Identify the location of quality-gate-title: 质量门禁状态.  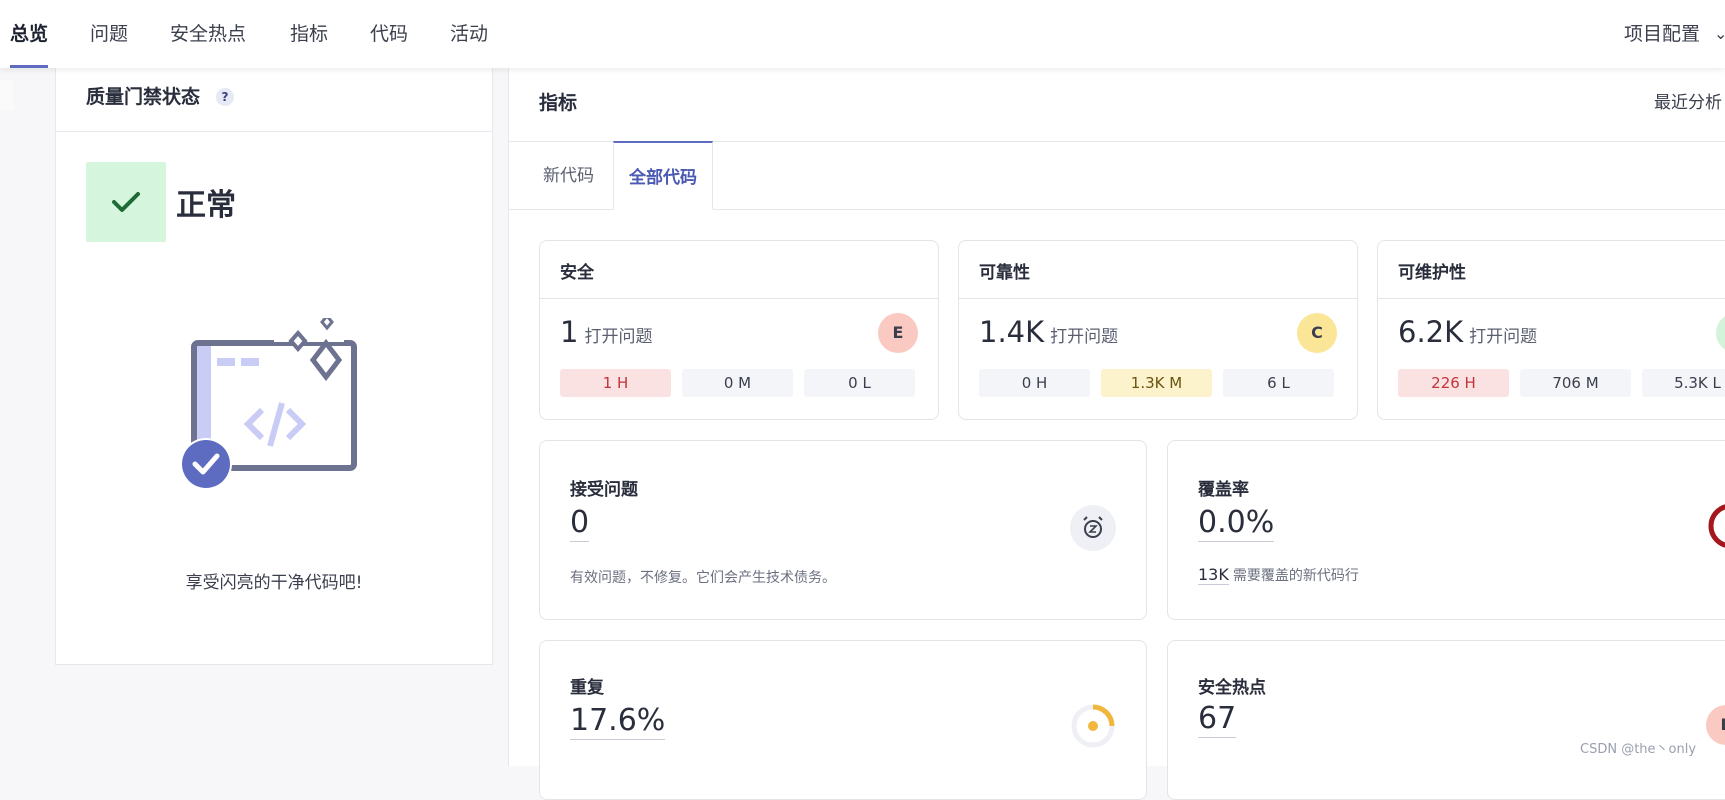
(143, 97).